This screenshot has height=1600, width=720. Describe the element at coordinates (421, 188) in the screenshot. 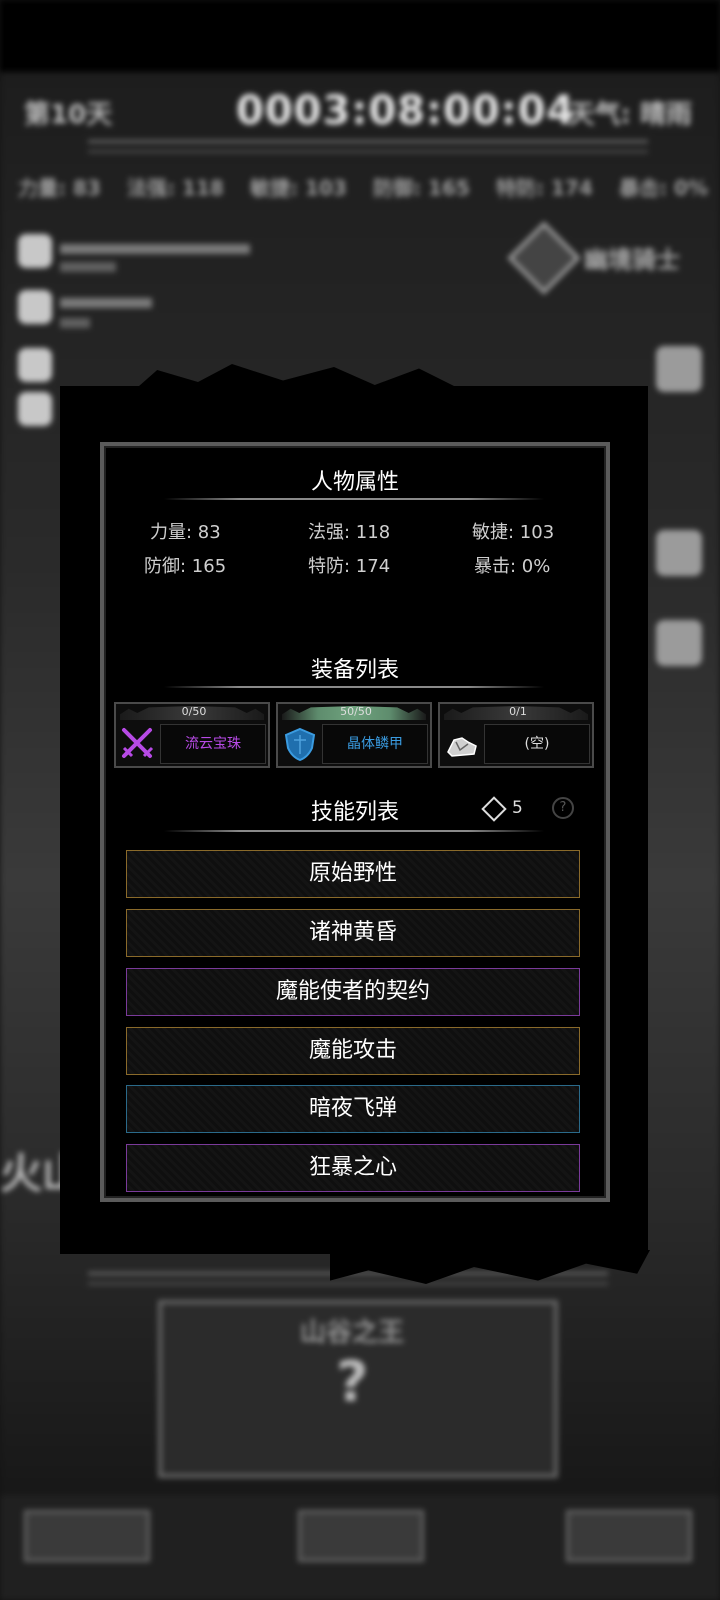

I see `background-stat: 防御: 165` at that location.